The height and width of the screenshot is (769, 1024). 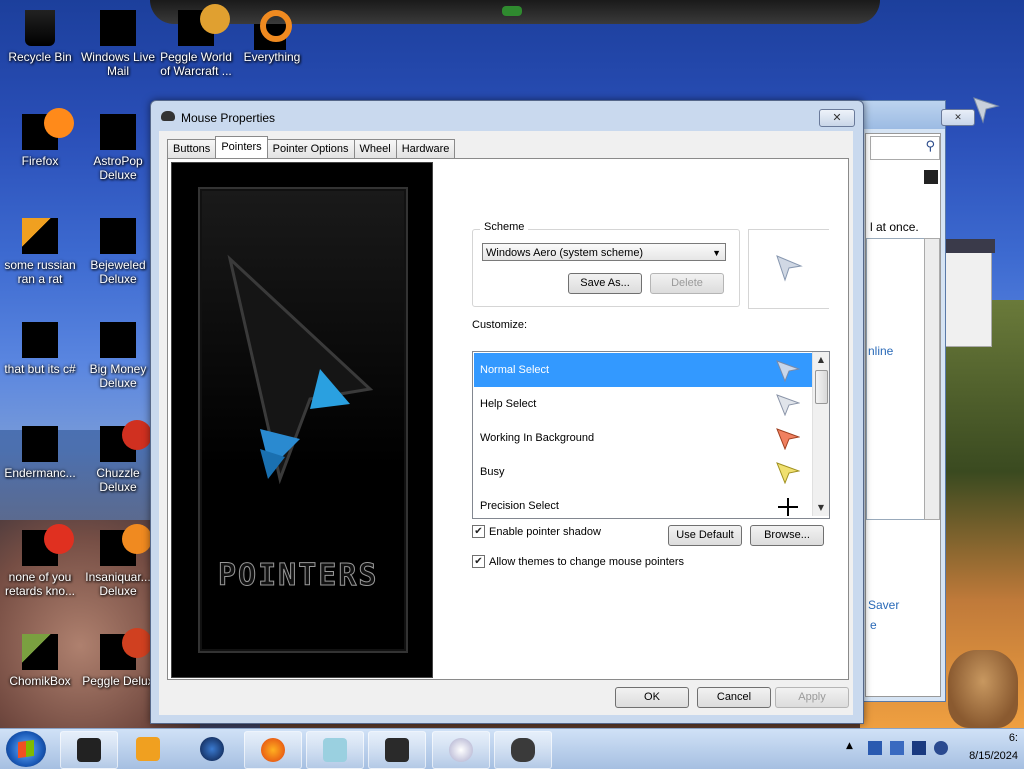 What do you see at coordinates (118, 376) in the screenshot?
I see `desktop-icon-label: Big Money Deluxe` at bounding box center [118, 376].